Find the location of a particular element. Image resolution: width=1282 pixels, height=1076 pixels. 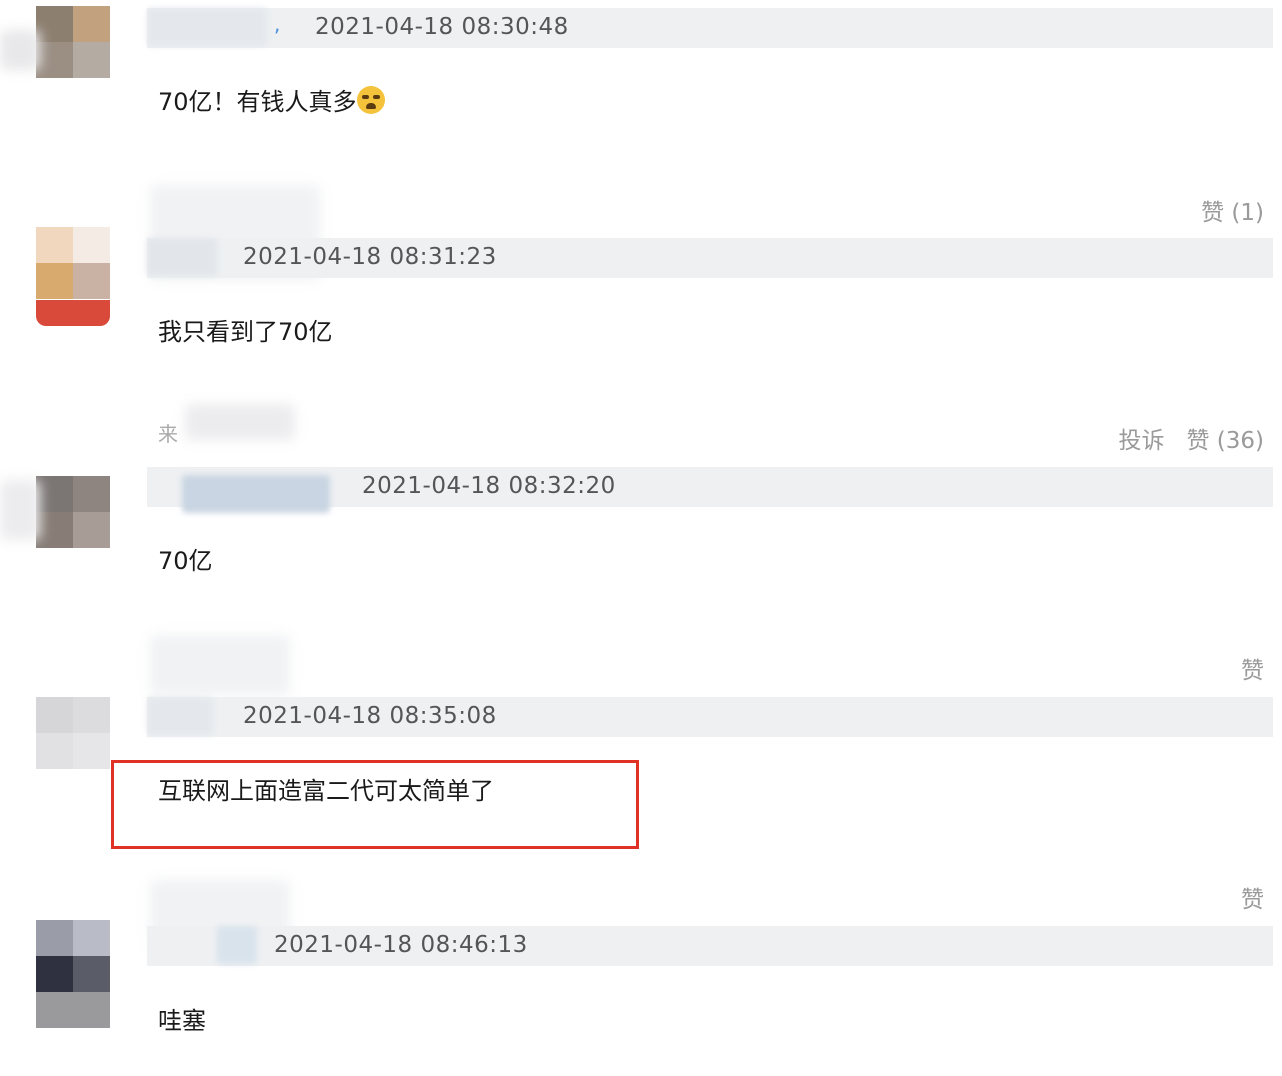

timestamp: 2021-04-18 08:30:48 is located at coordinates (442, 27).